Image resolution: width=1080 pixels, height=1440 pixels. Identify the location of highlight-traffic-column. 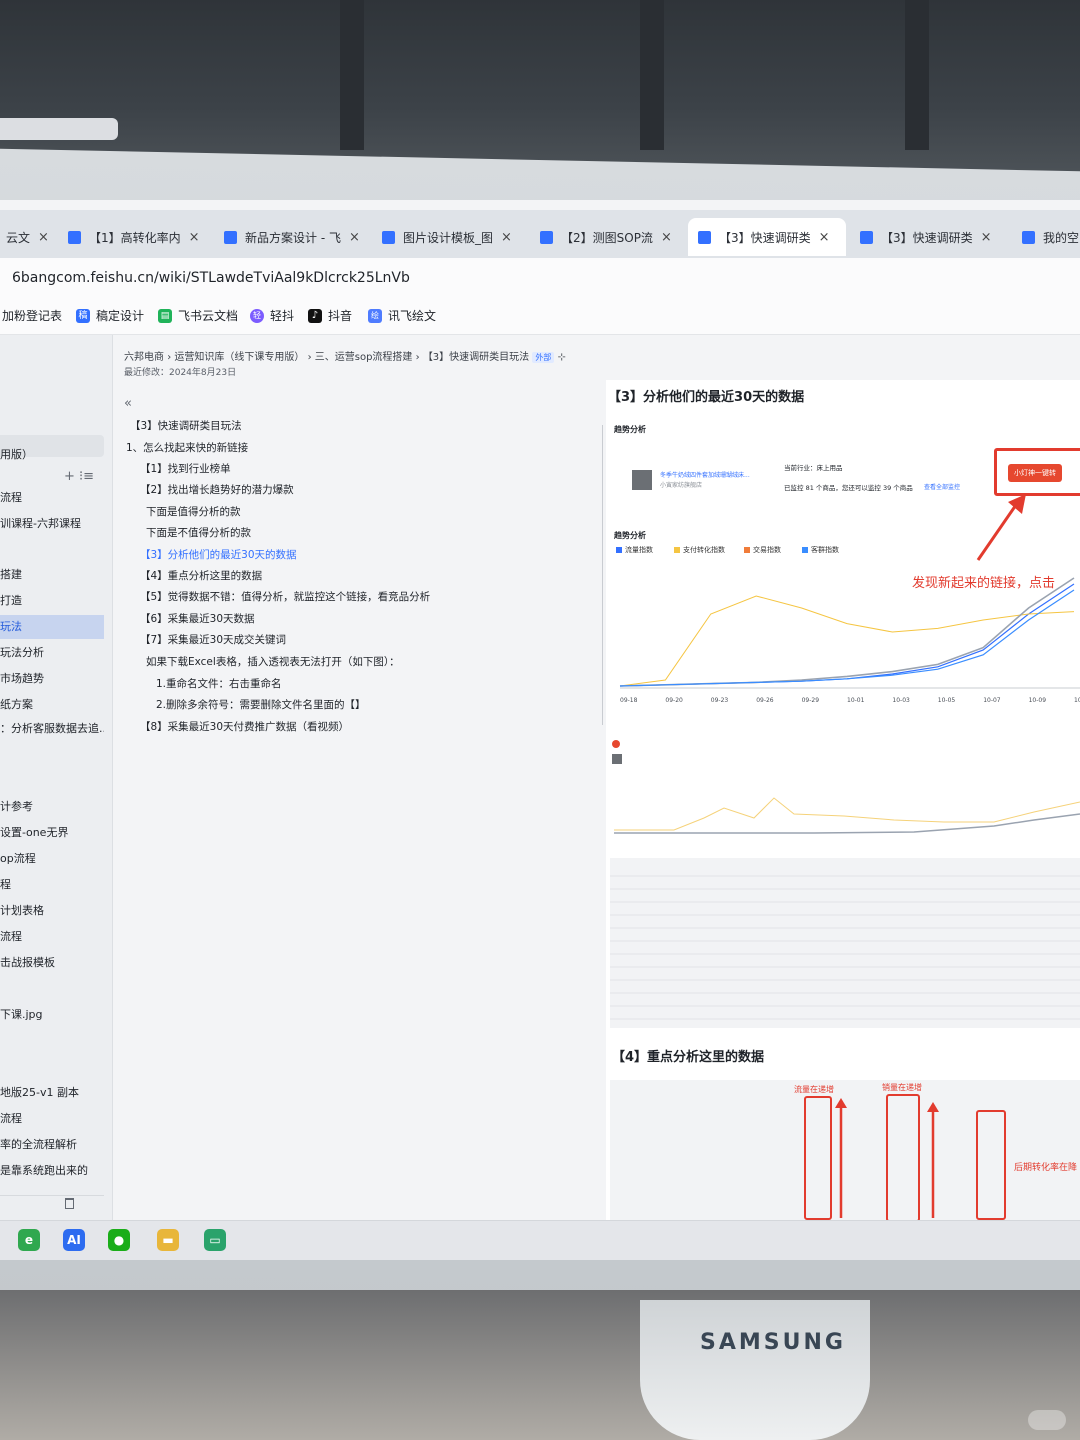
(818, 1158).